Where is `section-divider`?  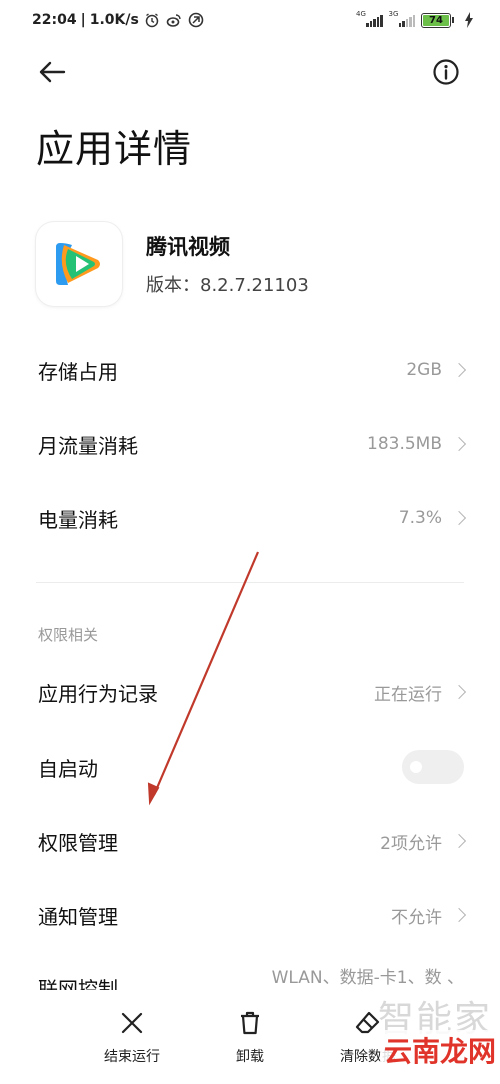
section-divider is located at coordinates (250, 582).